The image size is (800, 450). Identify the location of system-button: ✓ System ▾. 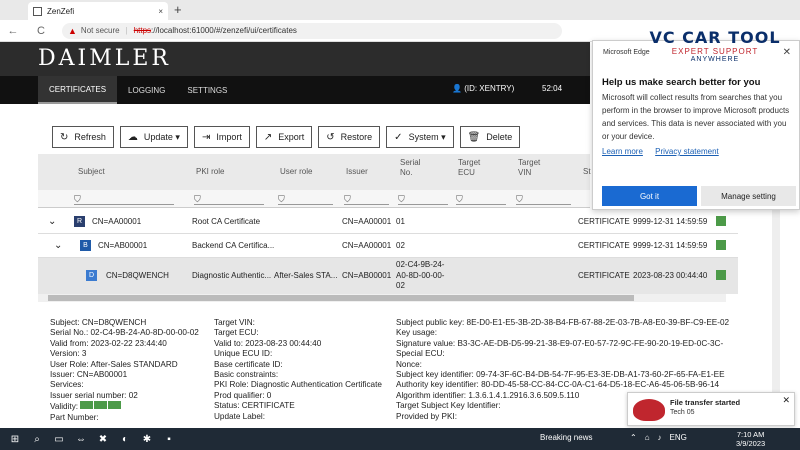
(420, 137).